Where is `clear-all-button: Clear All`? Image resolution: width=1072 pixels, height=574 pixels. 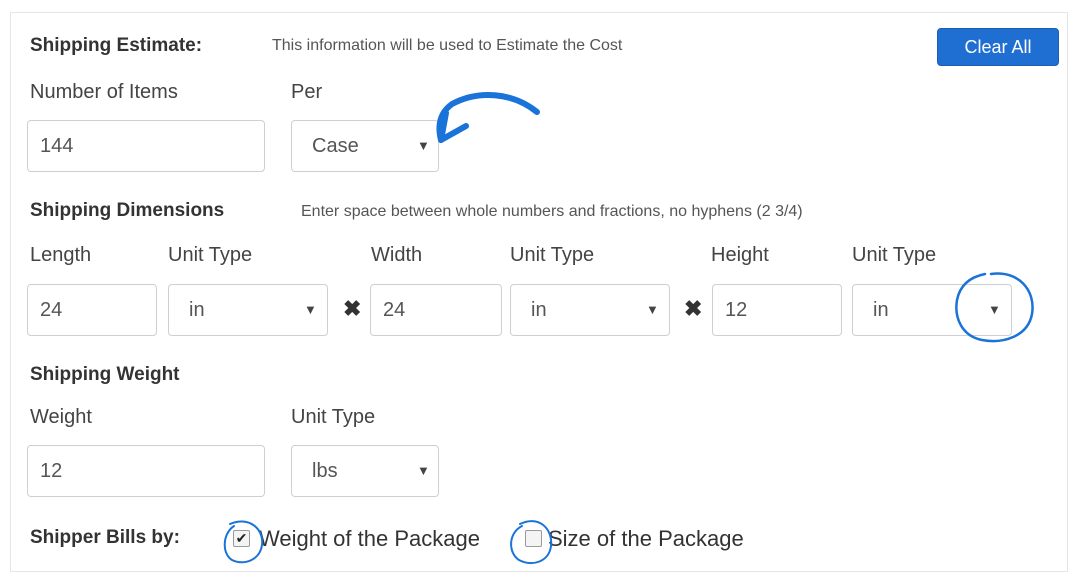 clear-all-button: Clear All is located at coordinates (998, 47).